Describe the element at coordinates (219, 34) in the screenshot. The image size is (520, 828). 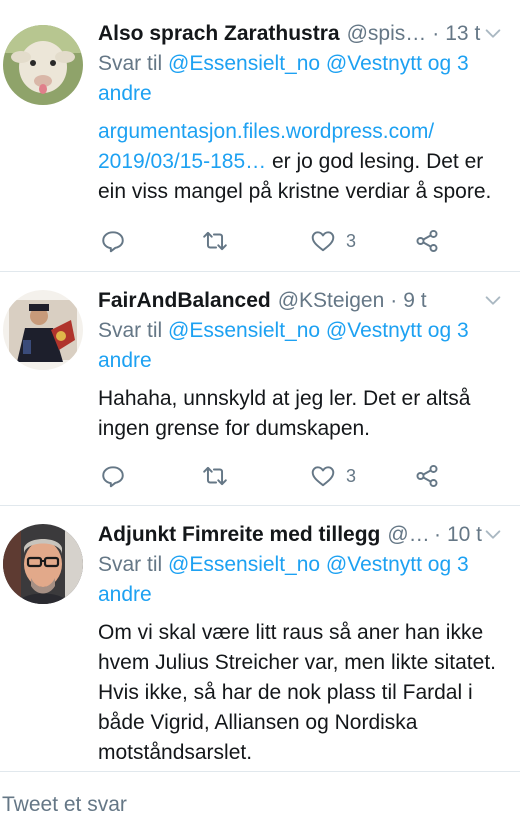
I see `display-name: Also sprach Zarathustra` at that location.